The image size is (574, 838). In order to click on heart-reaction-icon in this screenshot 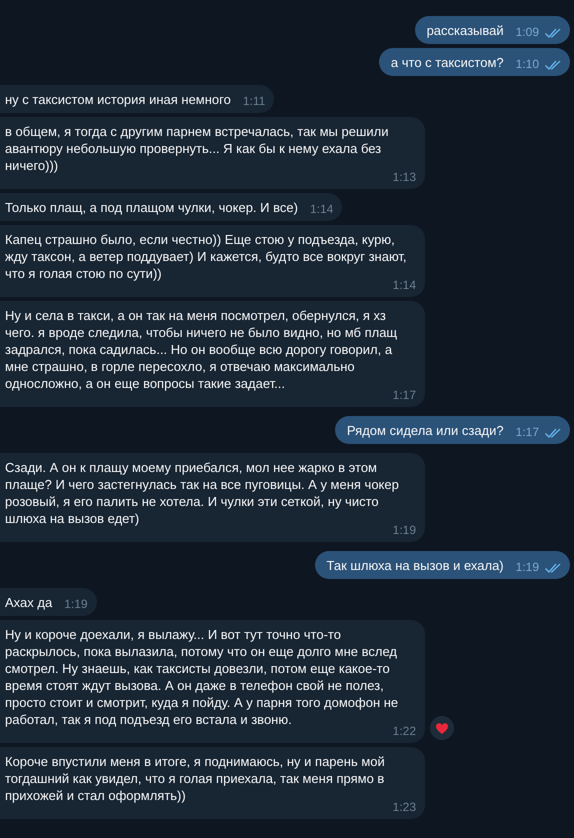, I will do `click(442, 728)`.